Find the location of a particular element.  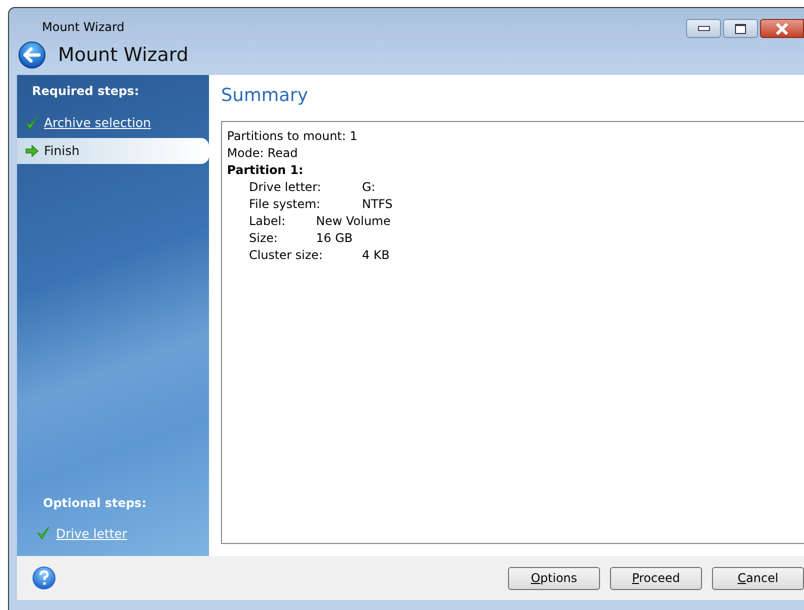

section-heading: Optional steps: is located at coordinates (95, 503).